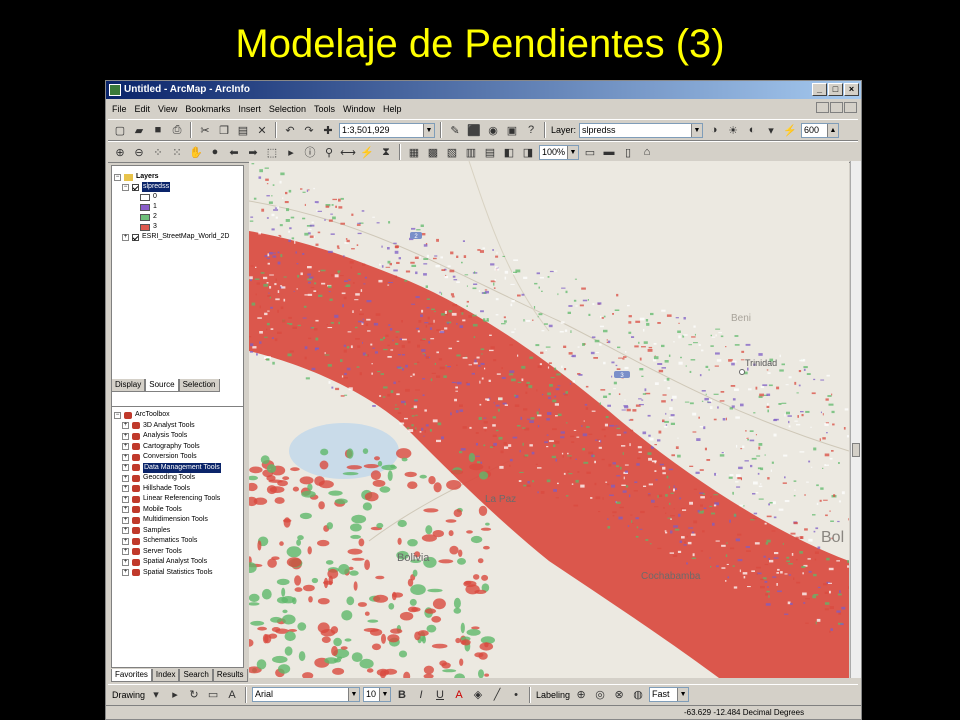  I want to click on drawing-menu: Drawing, so click(128, 695).